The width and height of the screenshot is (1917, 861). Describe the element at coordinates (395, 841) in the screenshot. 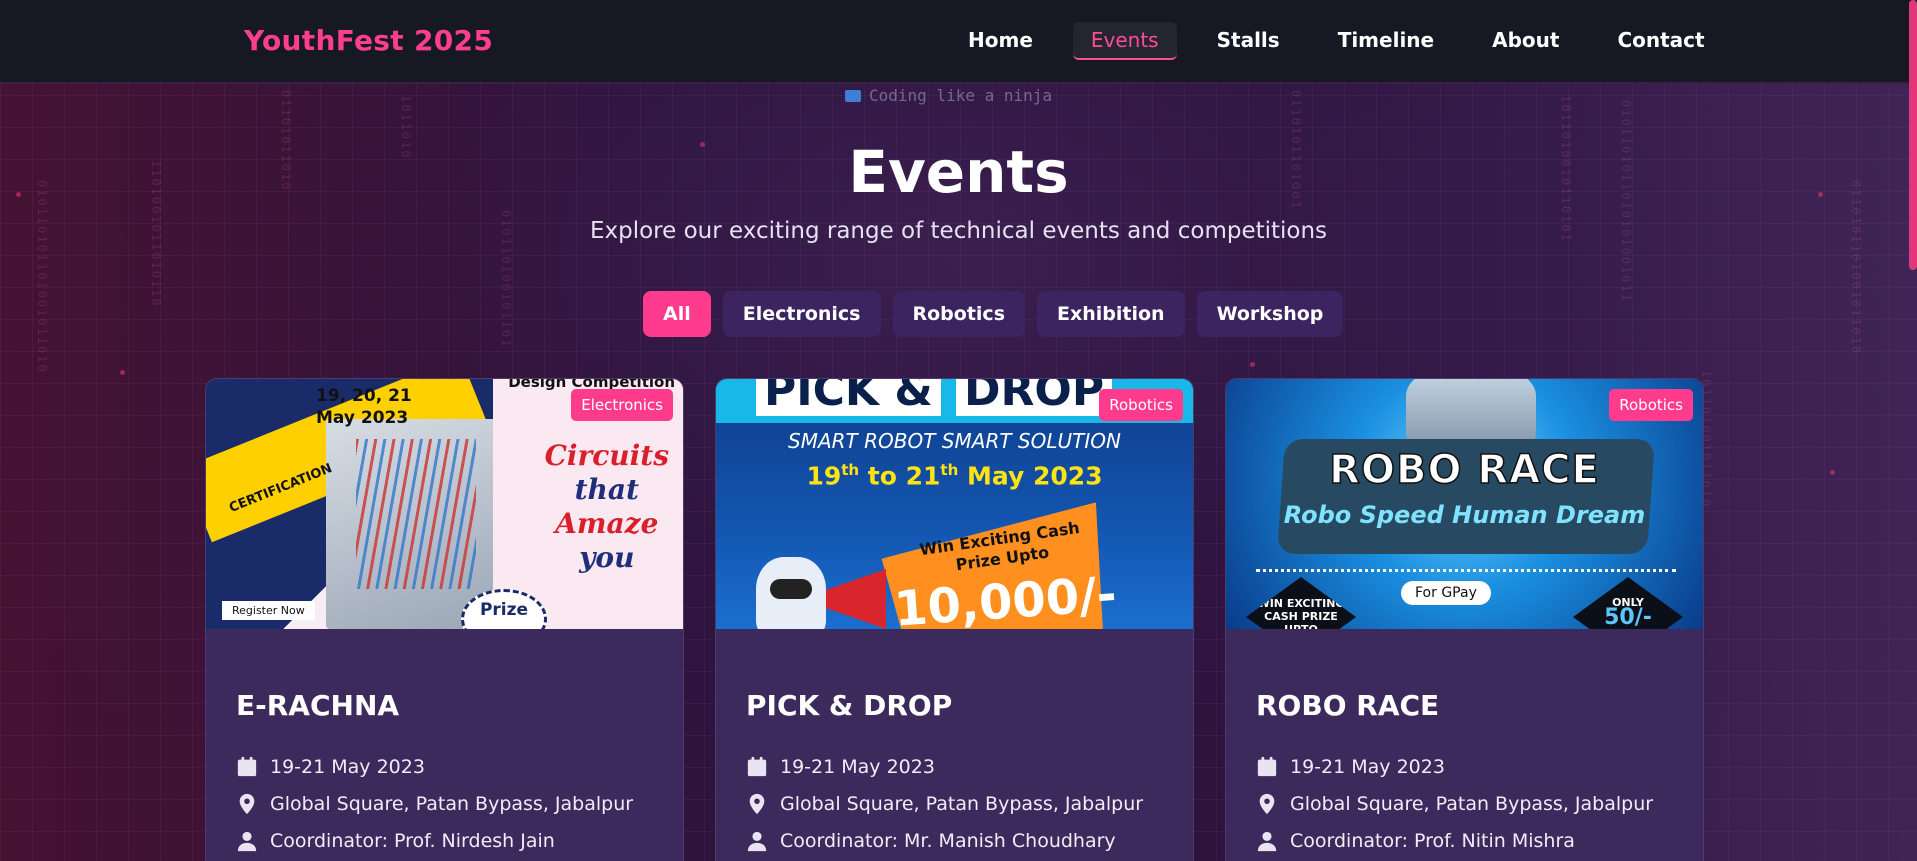

I see `event-coordinator: Coordinator: Prof. Nirdesh Jain` at that location.